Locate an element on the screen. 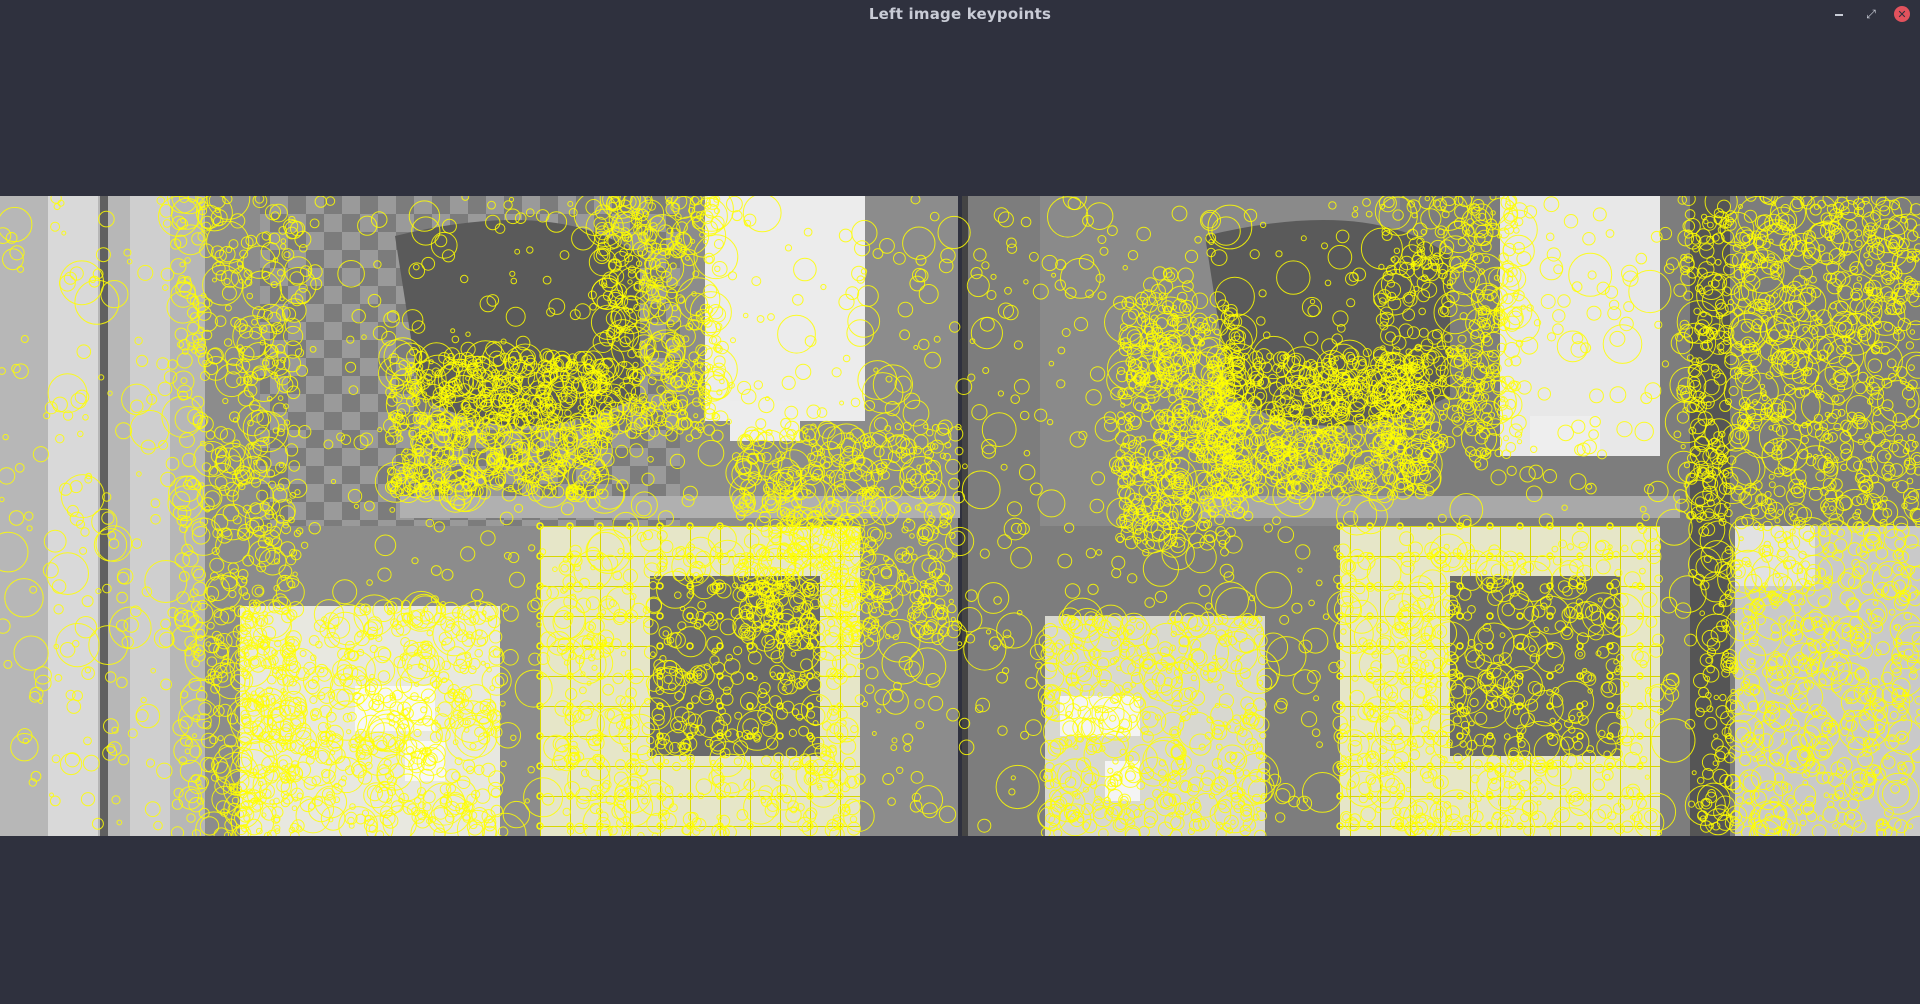 The height and width of the screenshot is (1004, 1920). close-icon: ✕ is located at coordinates (1902, 14).